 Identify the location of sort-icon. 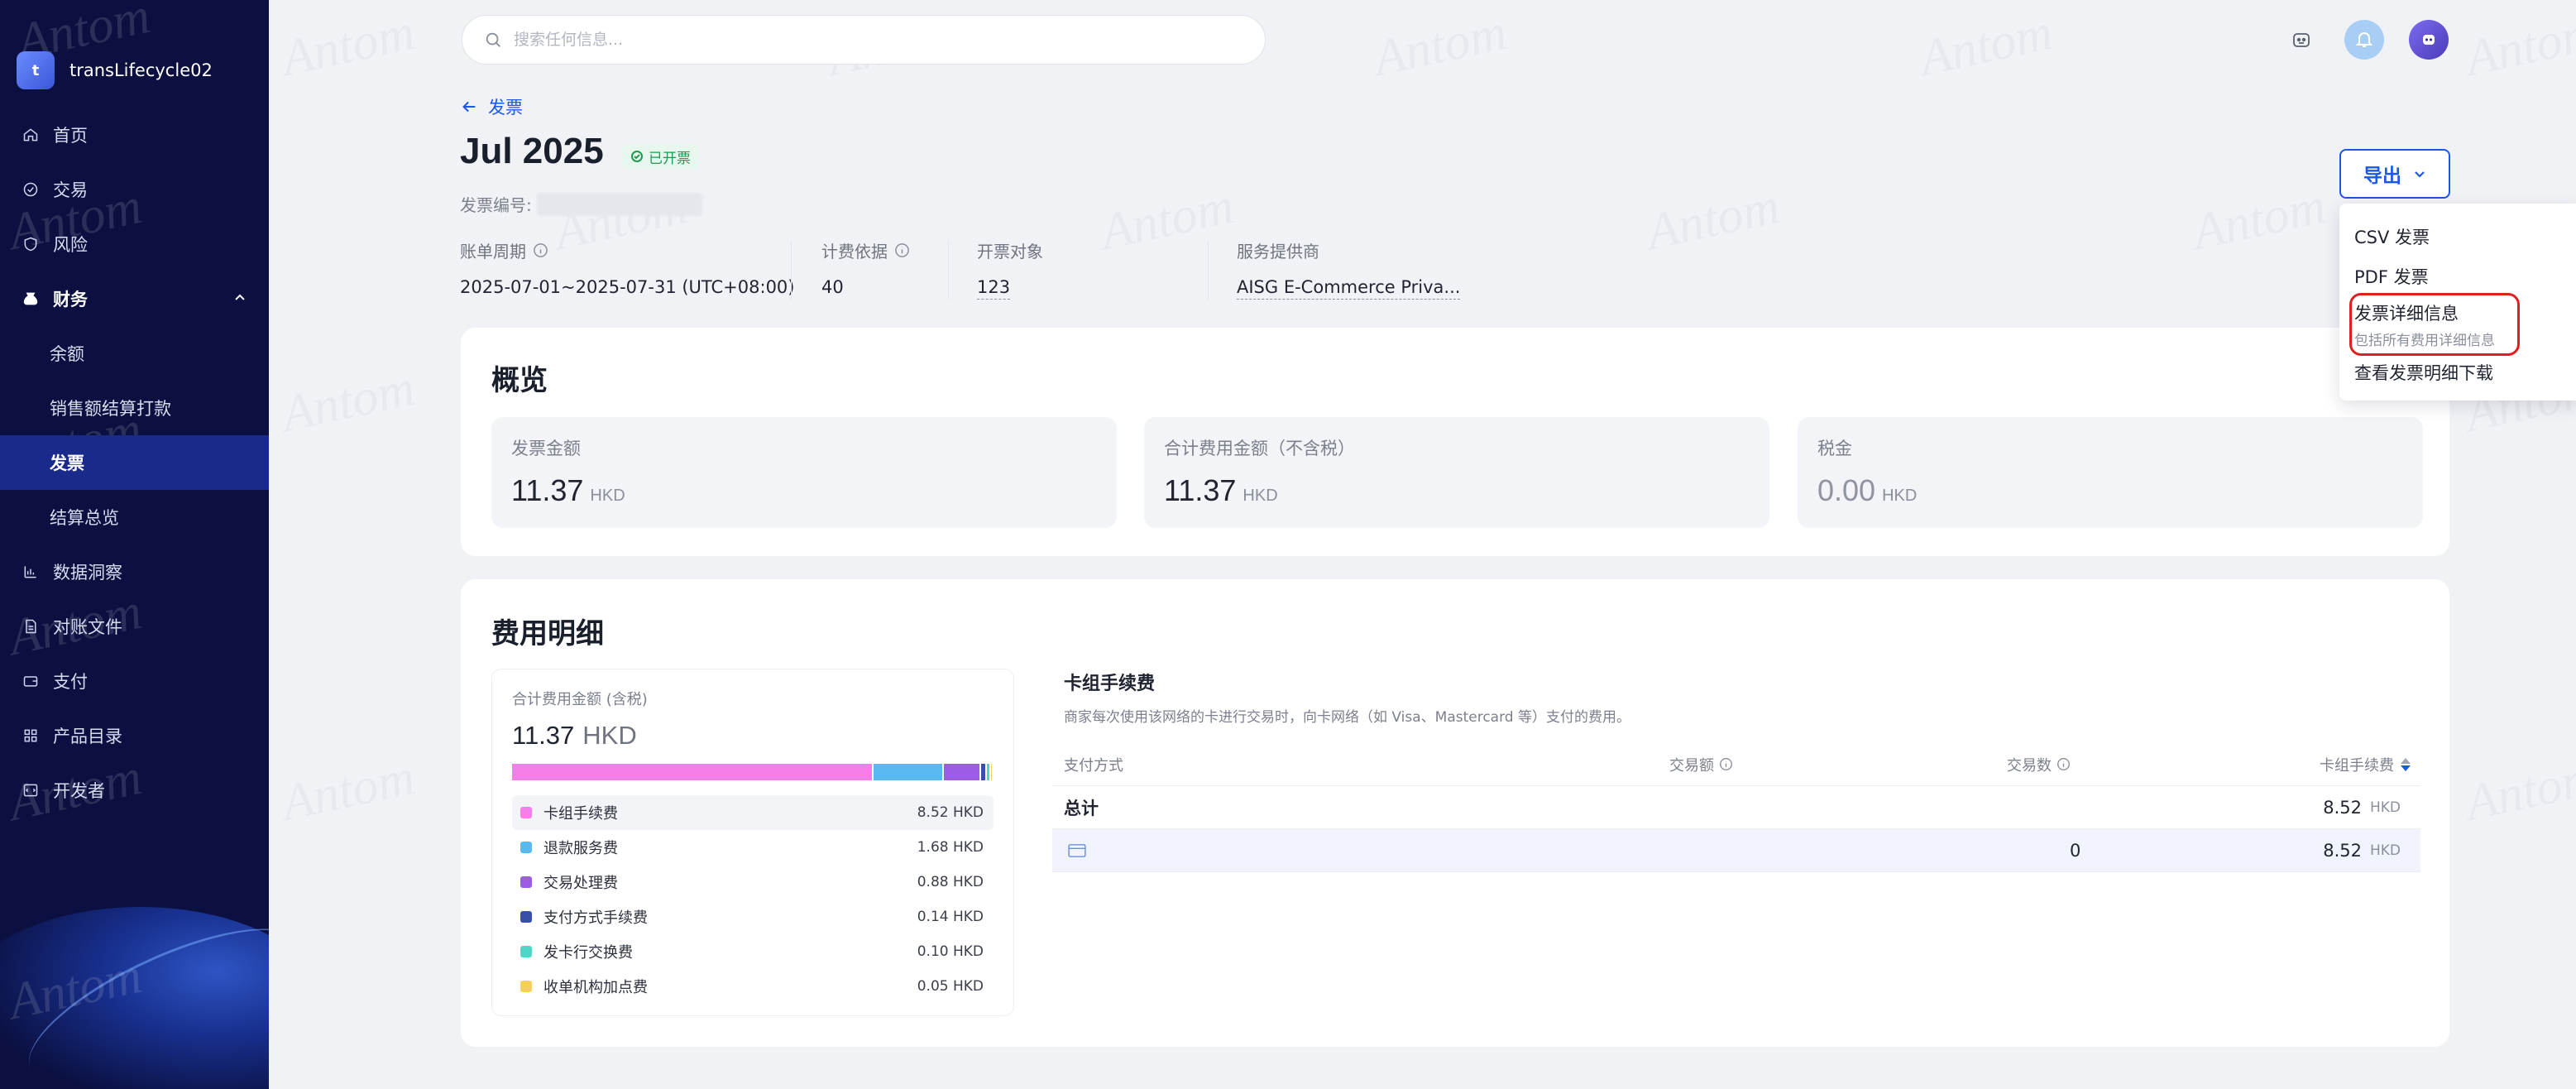
(2406, 764).